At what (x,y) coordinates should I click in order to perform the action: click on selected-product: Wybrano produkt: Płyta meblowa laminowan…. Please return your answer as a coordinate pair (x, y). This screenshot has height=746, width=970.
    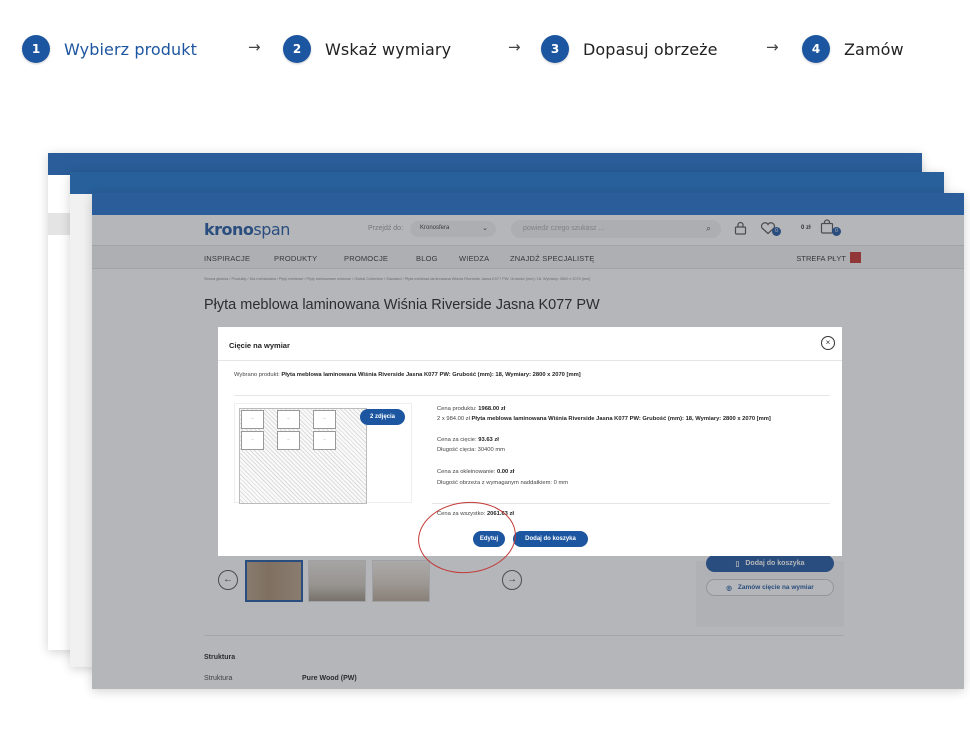
    Looking at the image, I should click on (407, 375).